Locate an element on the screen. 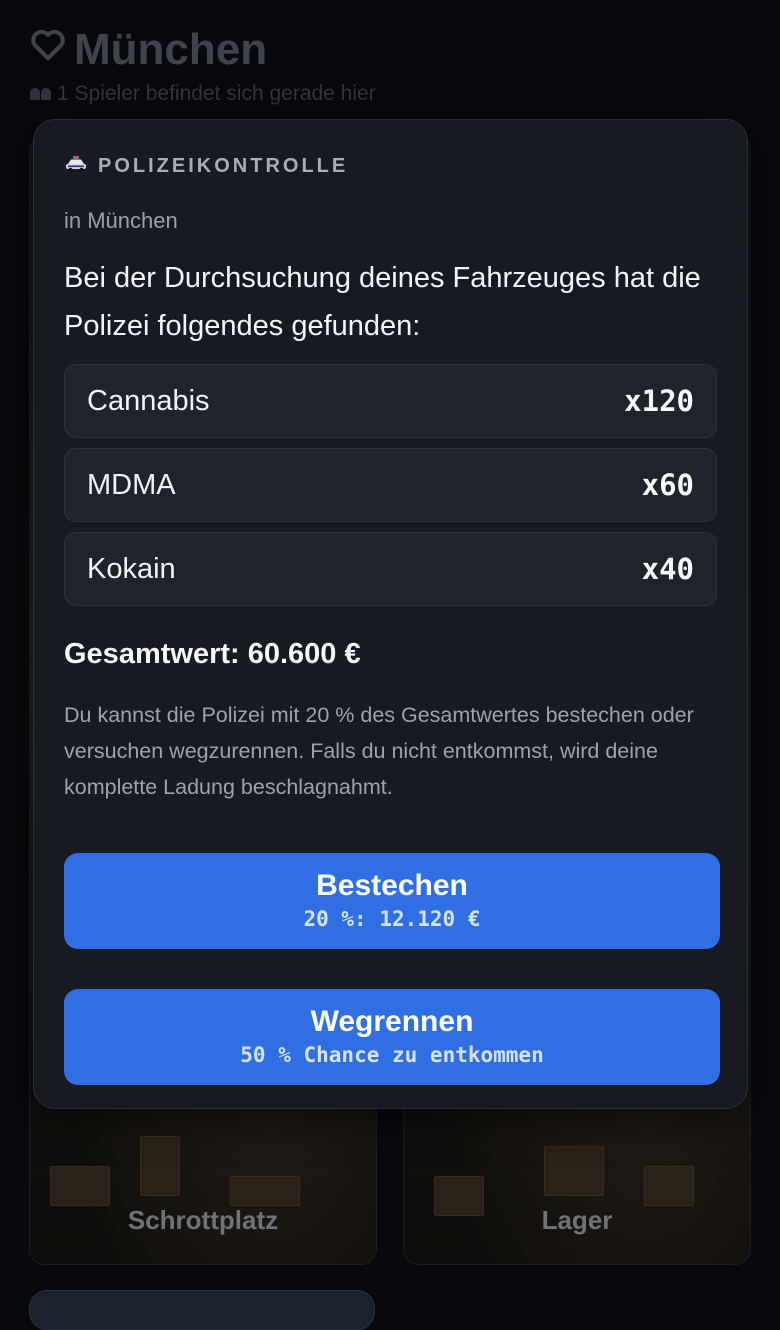 This screenshot has height=1330, width=780. total-value: Gesamtwert: 60.600 € is located at coordinates (212, 654).